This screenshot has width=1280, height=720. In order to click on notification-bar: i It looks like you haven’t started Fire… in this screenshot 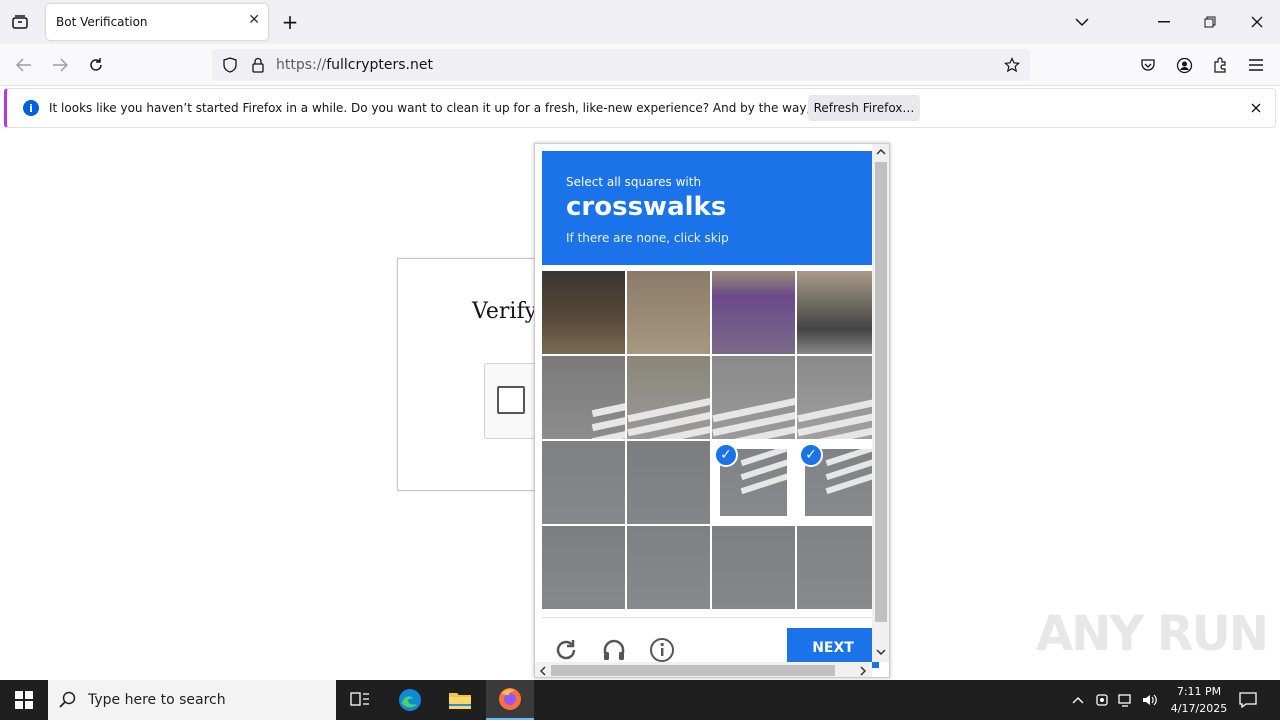, I will do `click(640, 108)`.